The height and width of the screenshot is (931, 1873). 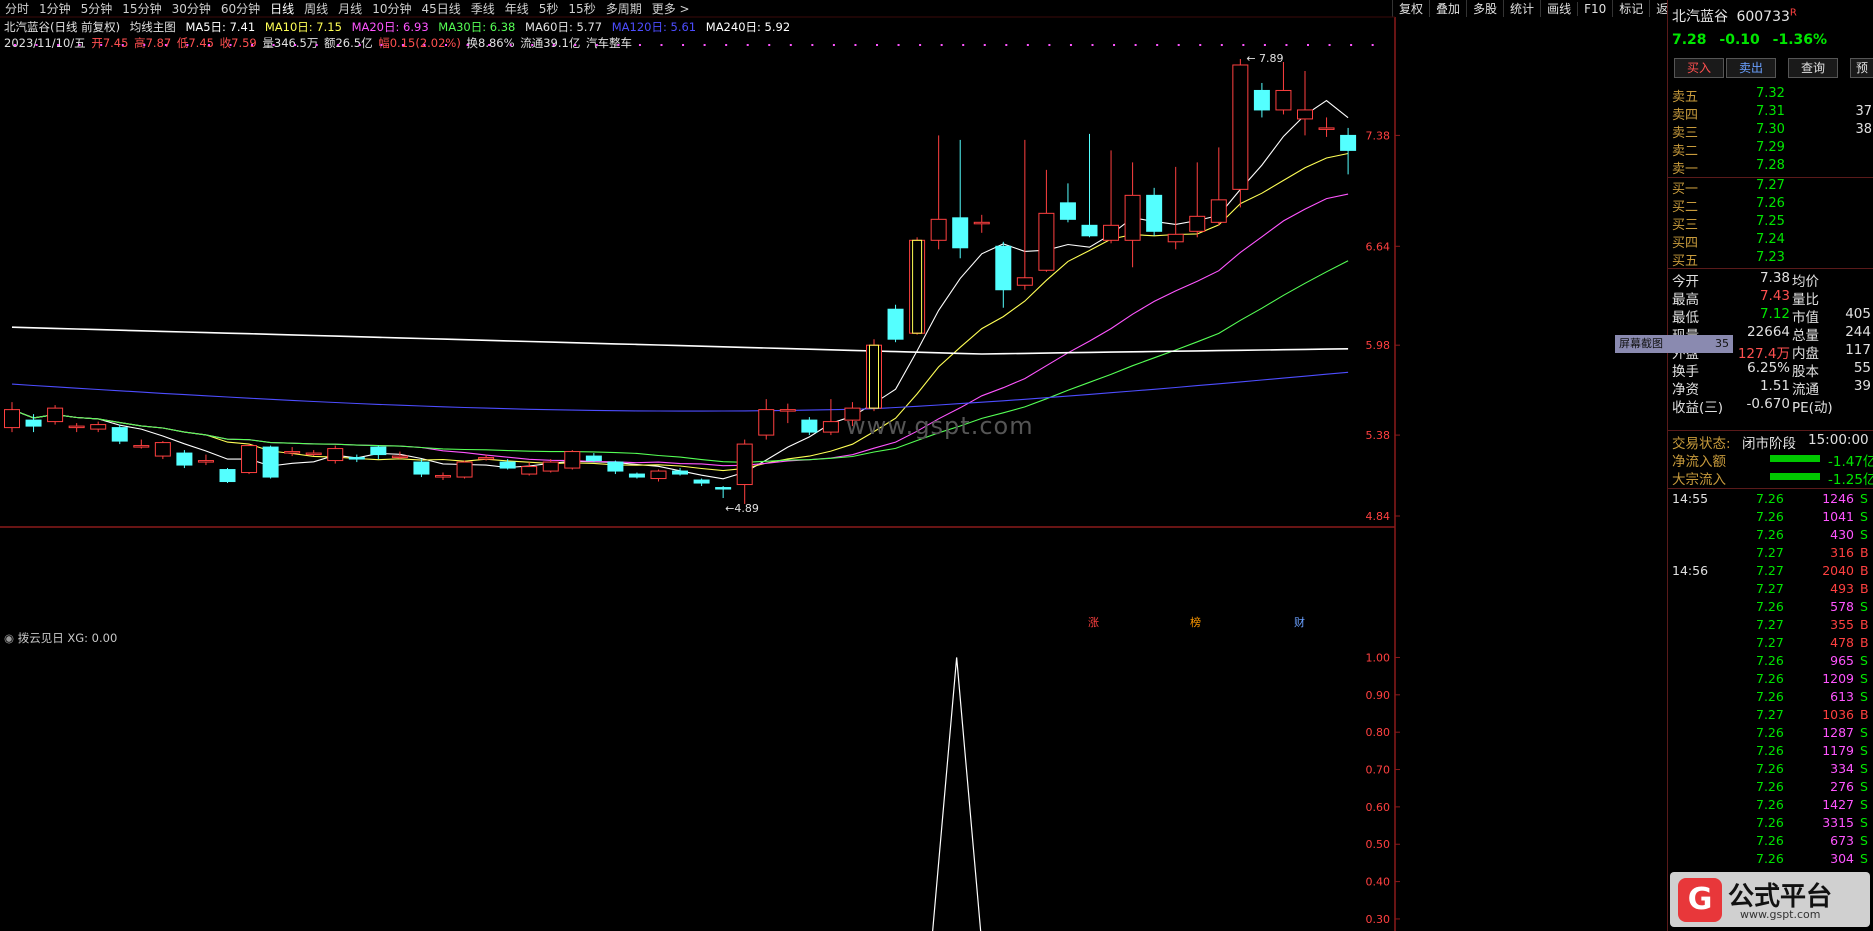 What do you see at coordinates (1861, 68) in the screenshot?
I see `trade-button: 预` at bounding box center [1861, 68].